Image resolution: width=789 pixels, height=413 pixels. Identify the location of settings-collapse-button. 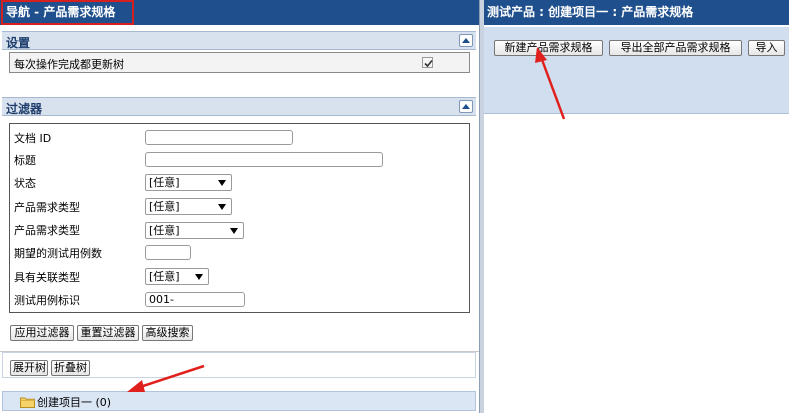
(466, 40).